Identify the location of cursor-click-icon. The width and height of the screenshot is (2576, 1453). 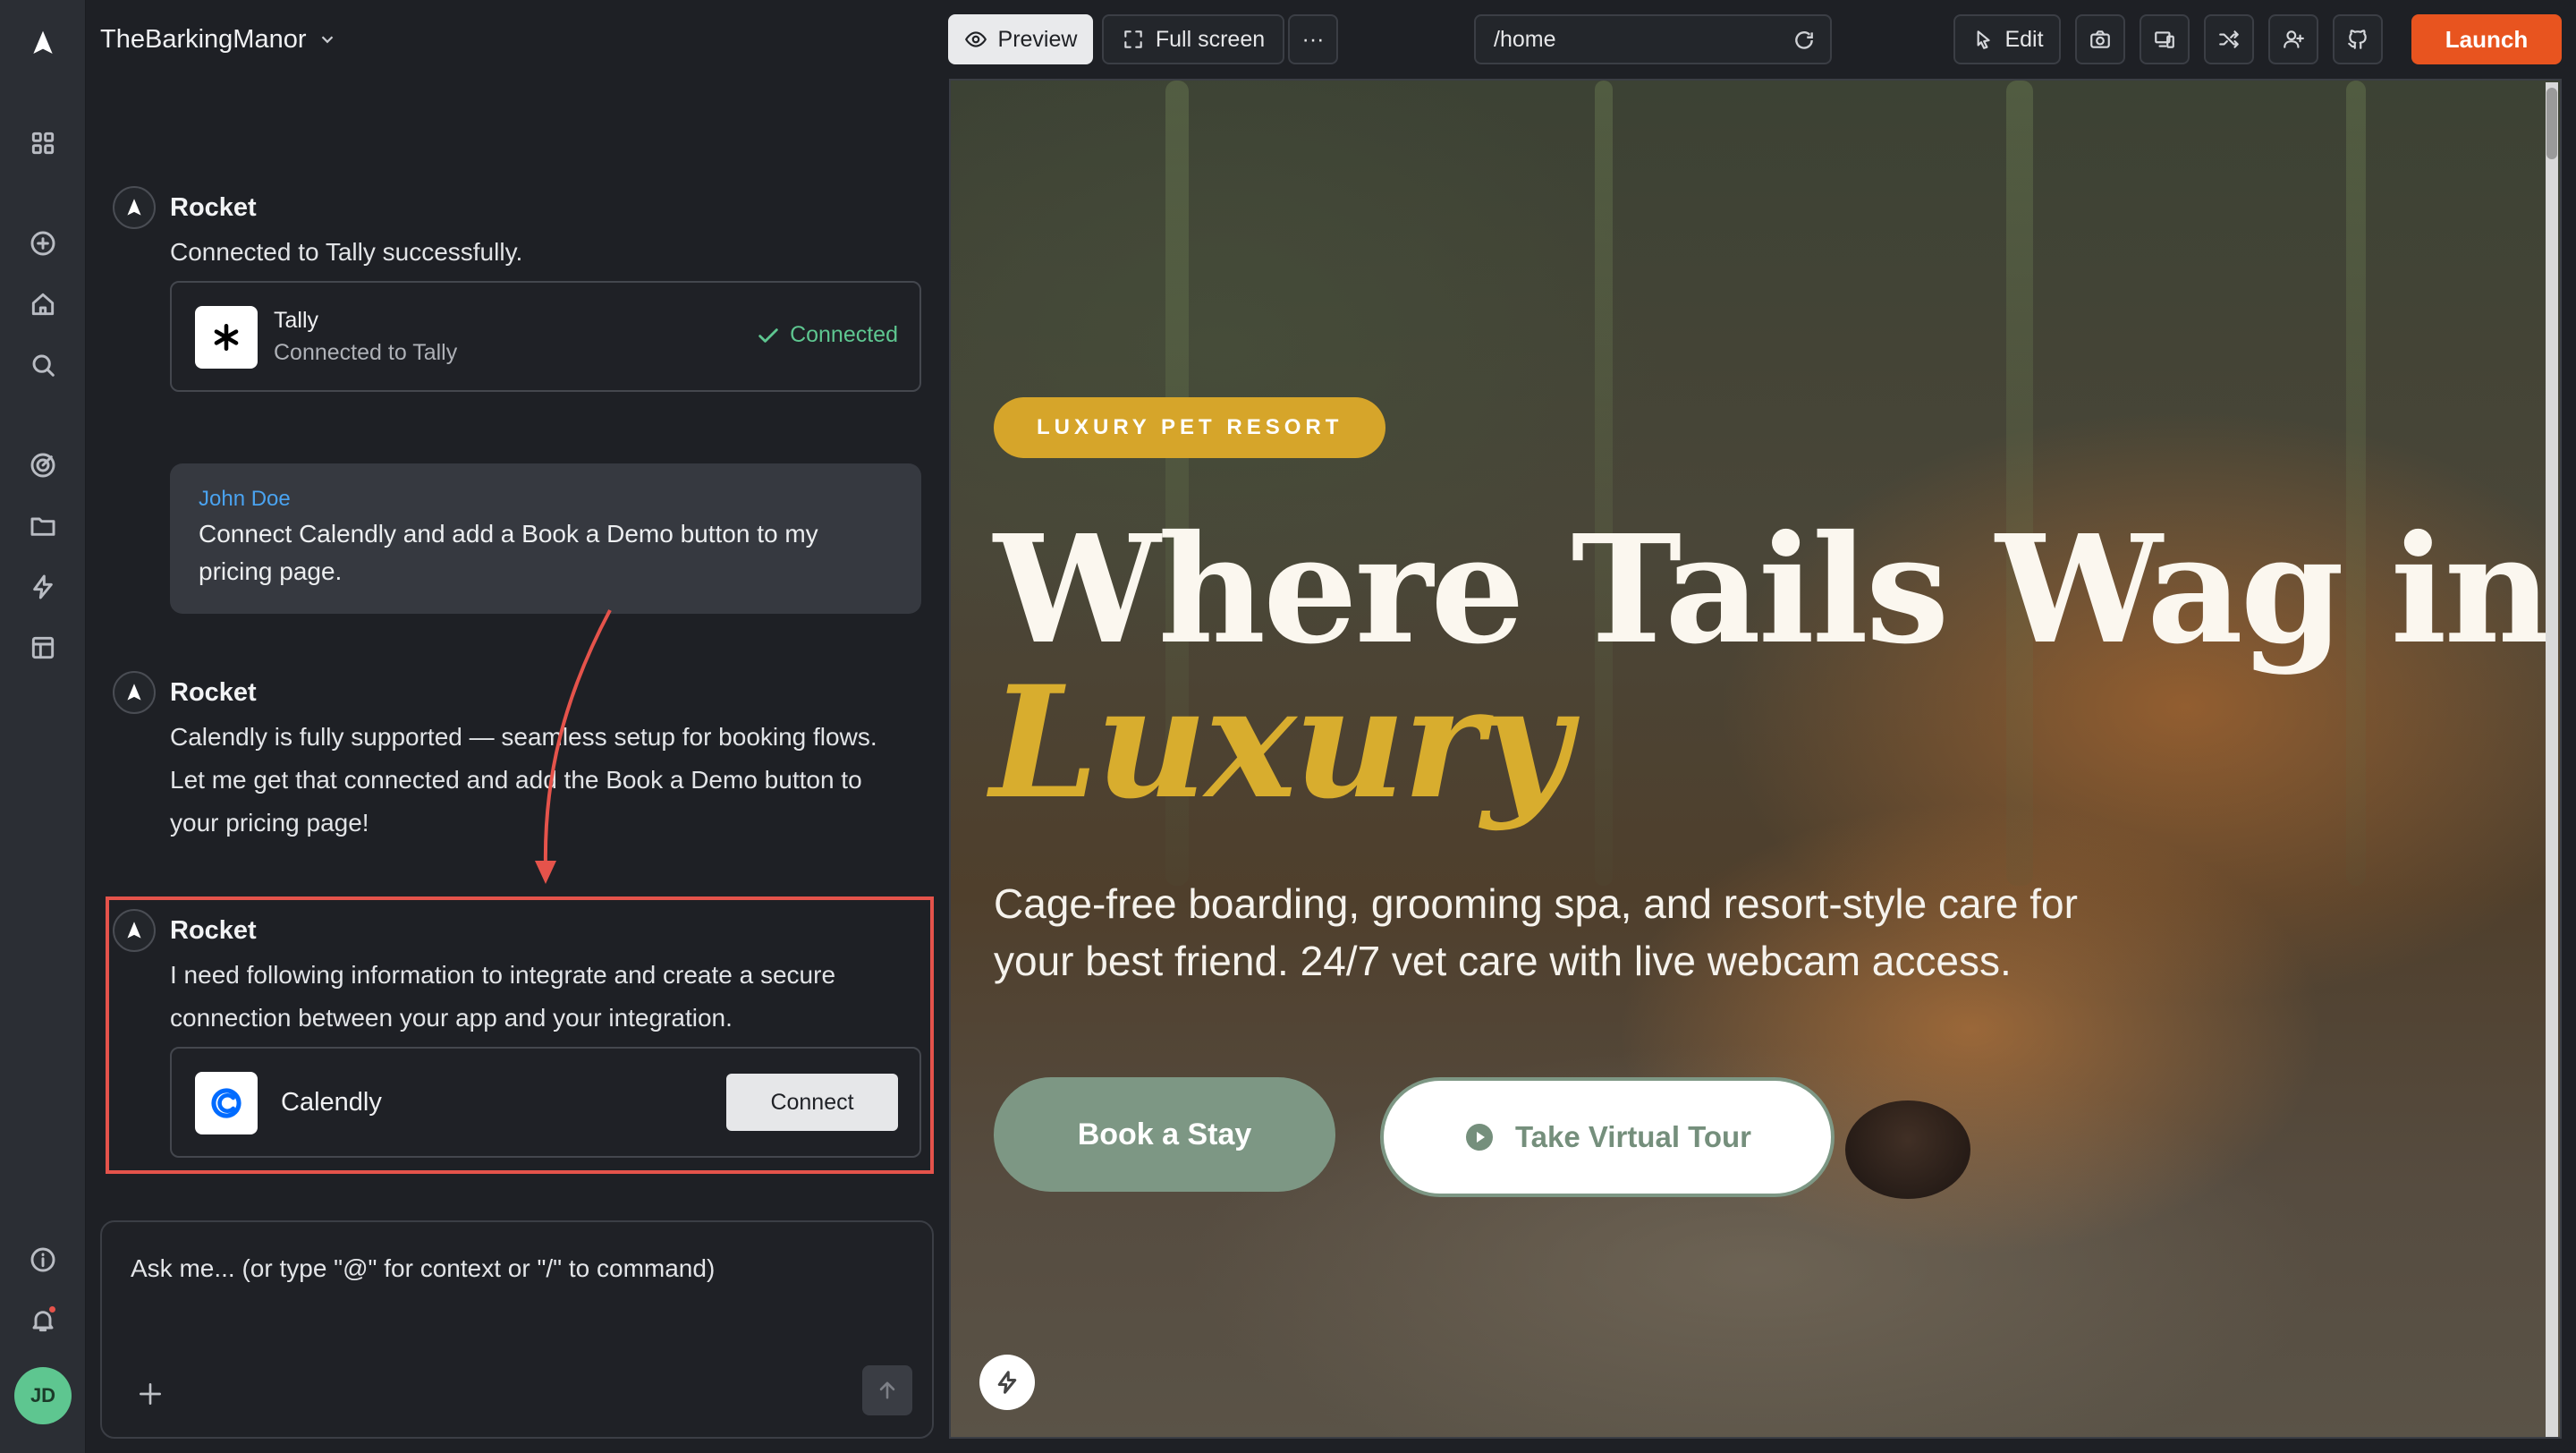
(1984, 39).